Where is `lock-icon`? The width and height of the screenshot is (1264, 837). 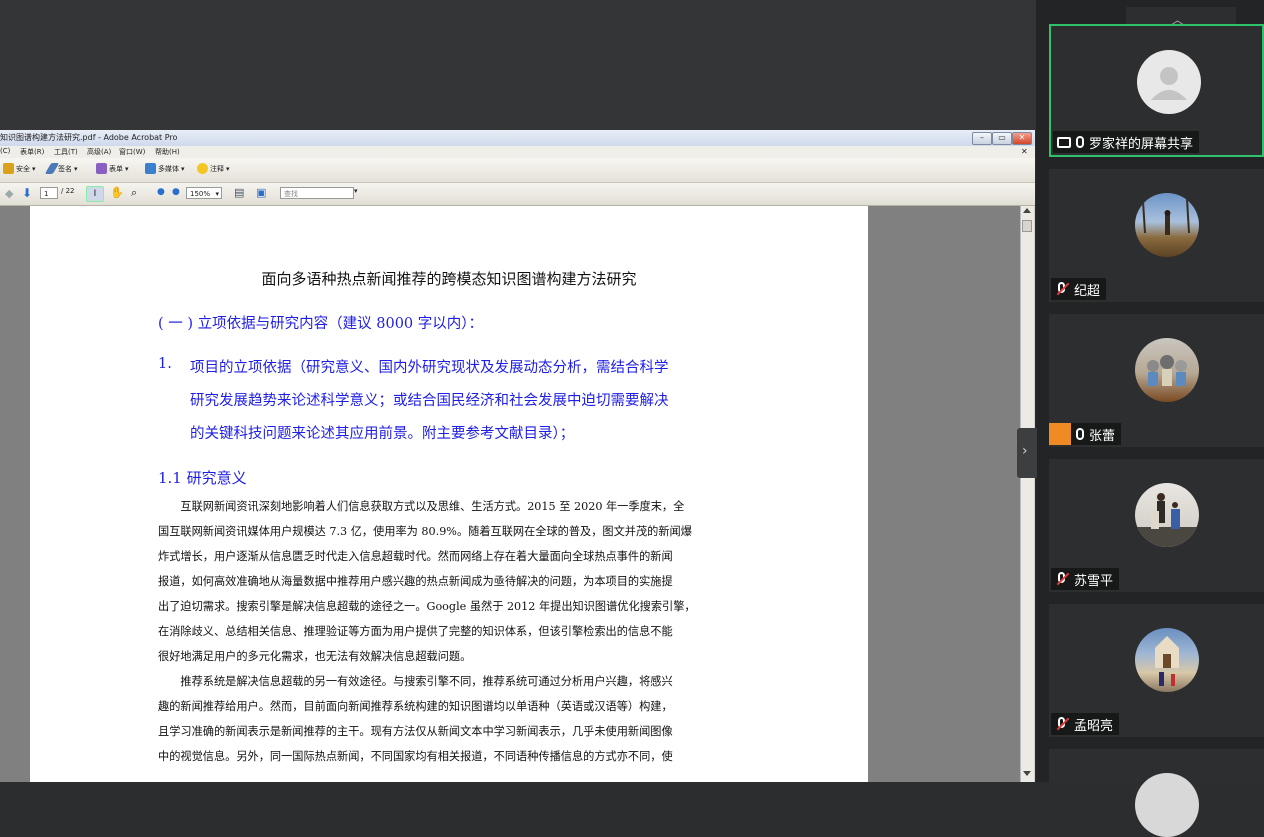 lock-icon is located at coordinates (8, 168).